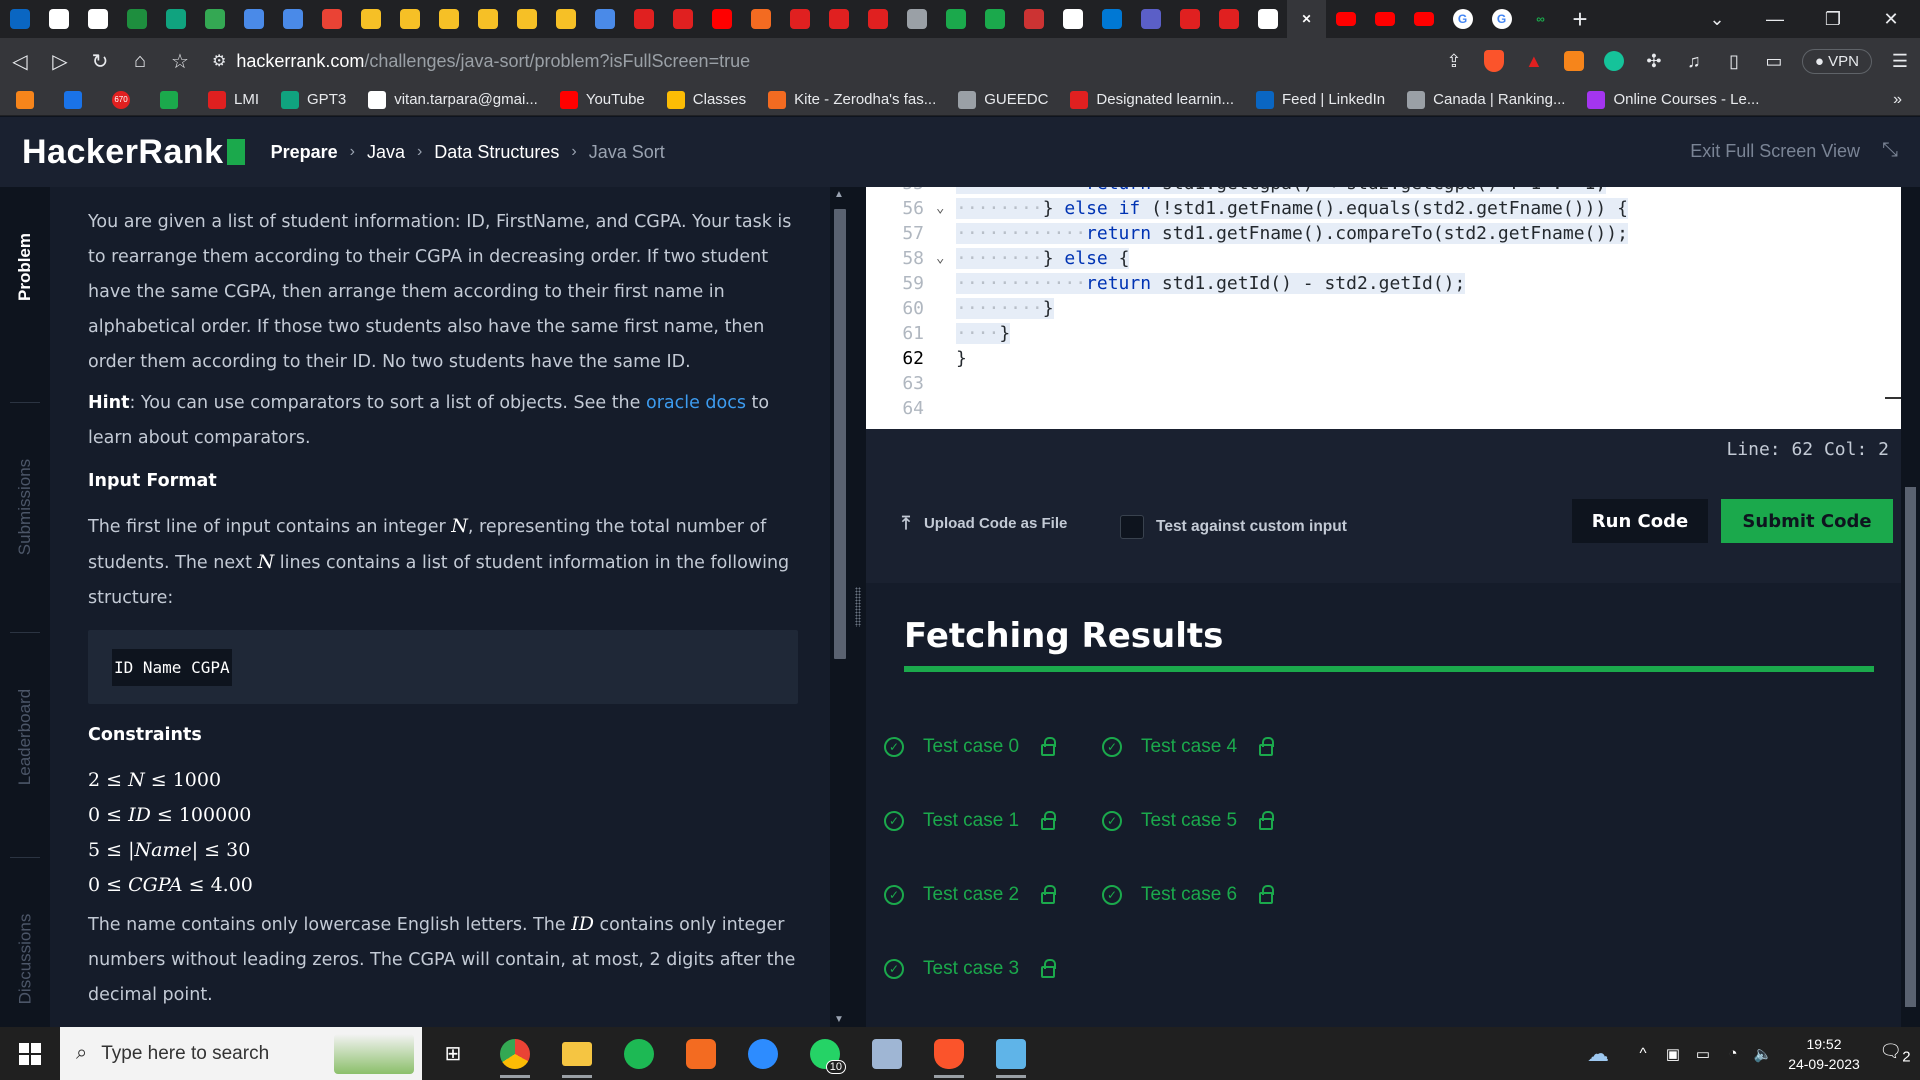  Describe the element at coordinates (1188, 895) in the screenshot. I see `test-case-item: ✓ Test case 6` at that location.